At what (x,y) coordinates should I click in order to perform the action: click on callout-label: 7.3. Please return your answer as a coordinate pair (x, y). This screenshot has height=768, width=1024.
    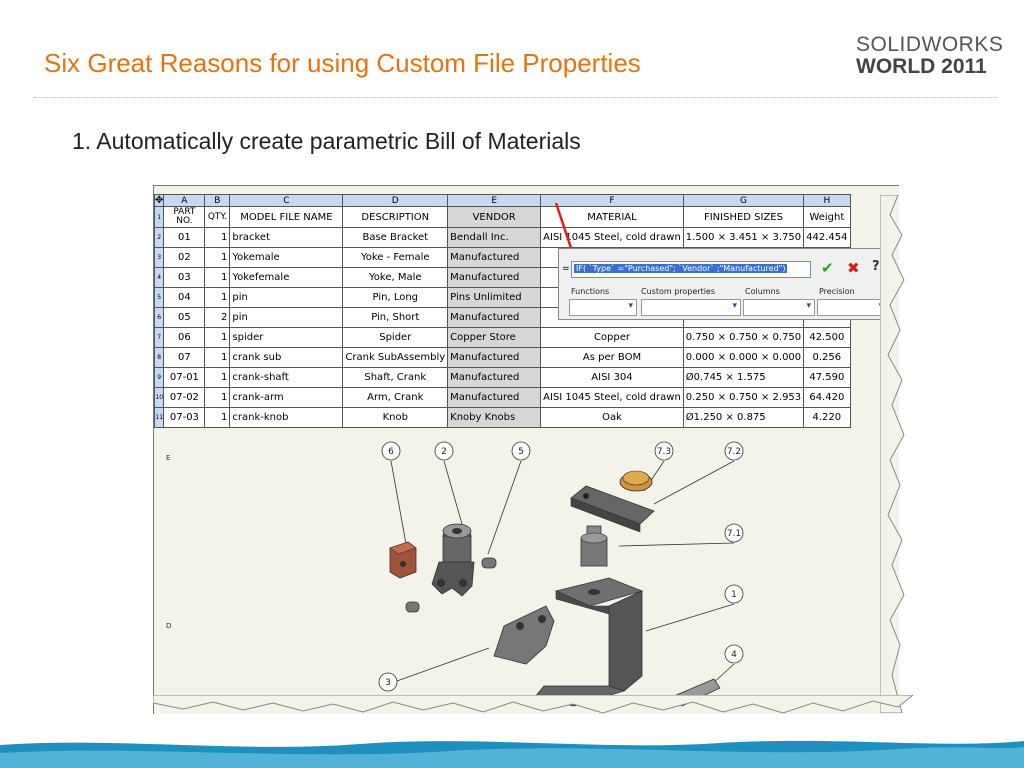
    Looking at the image, I should click on (664, 452).